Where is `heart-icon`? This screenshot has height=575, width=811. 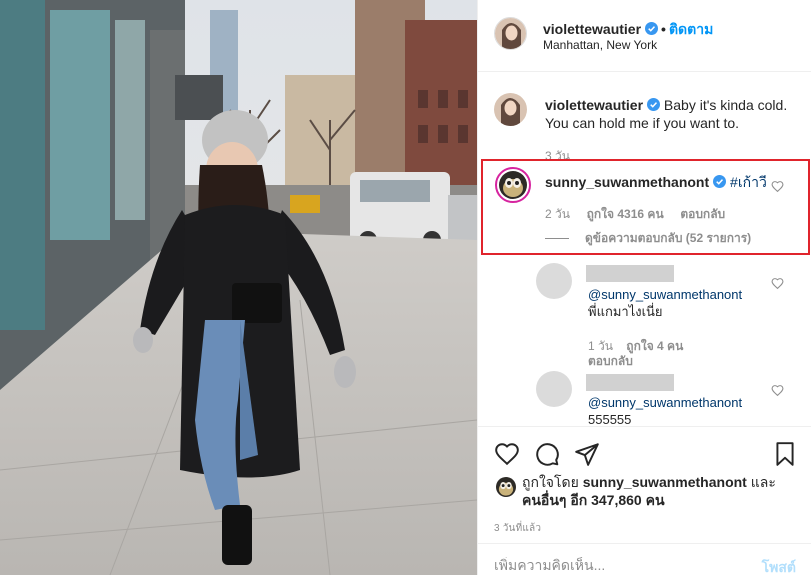 heart-icon is located at coordinates (507, 454).